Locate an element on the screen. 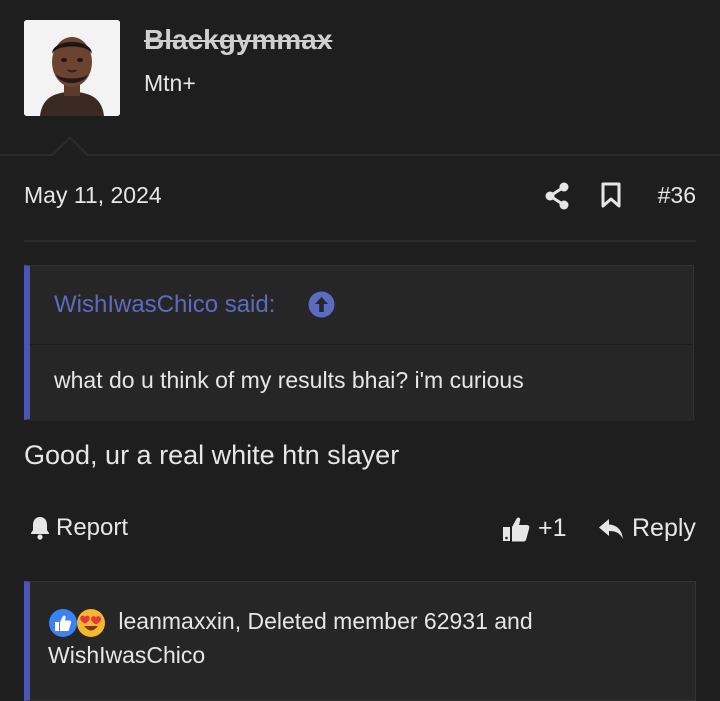 The width and height of the screenshot is (720, 701). like-reaction-icon is located at coordinates (63, 623).